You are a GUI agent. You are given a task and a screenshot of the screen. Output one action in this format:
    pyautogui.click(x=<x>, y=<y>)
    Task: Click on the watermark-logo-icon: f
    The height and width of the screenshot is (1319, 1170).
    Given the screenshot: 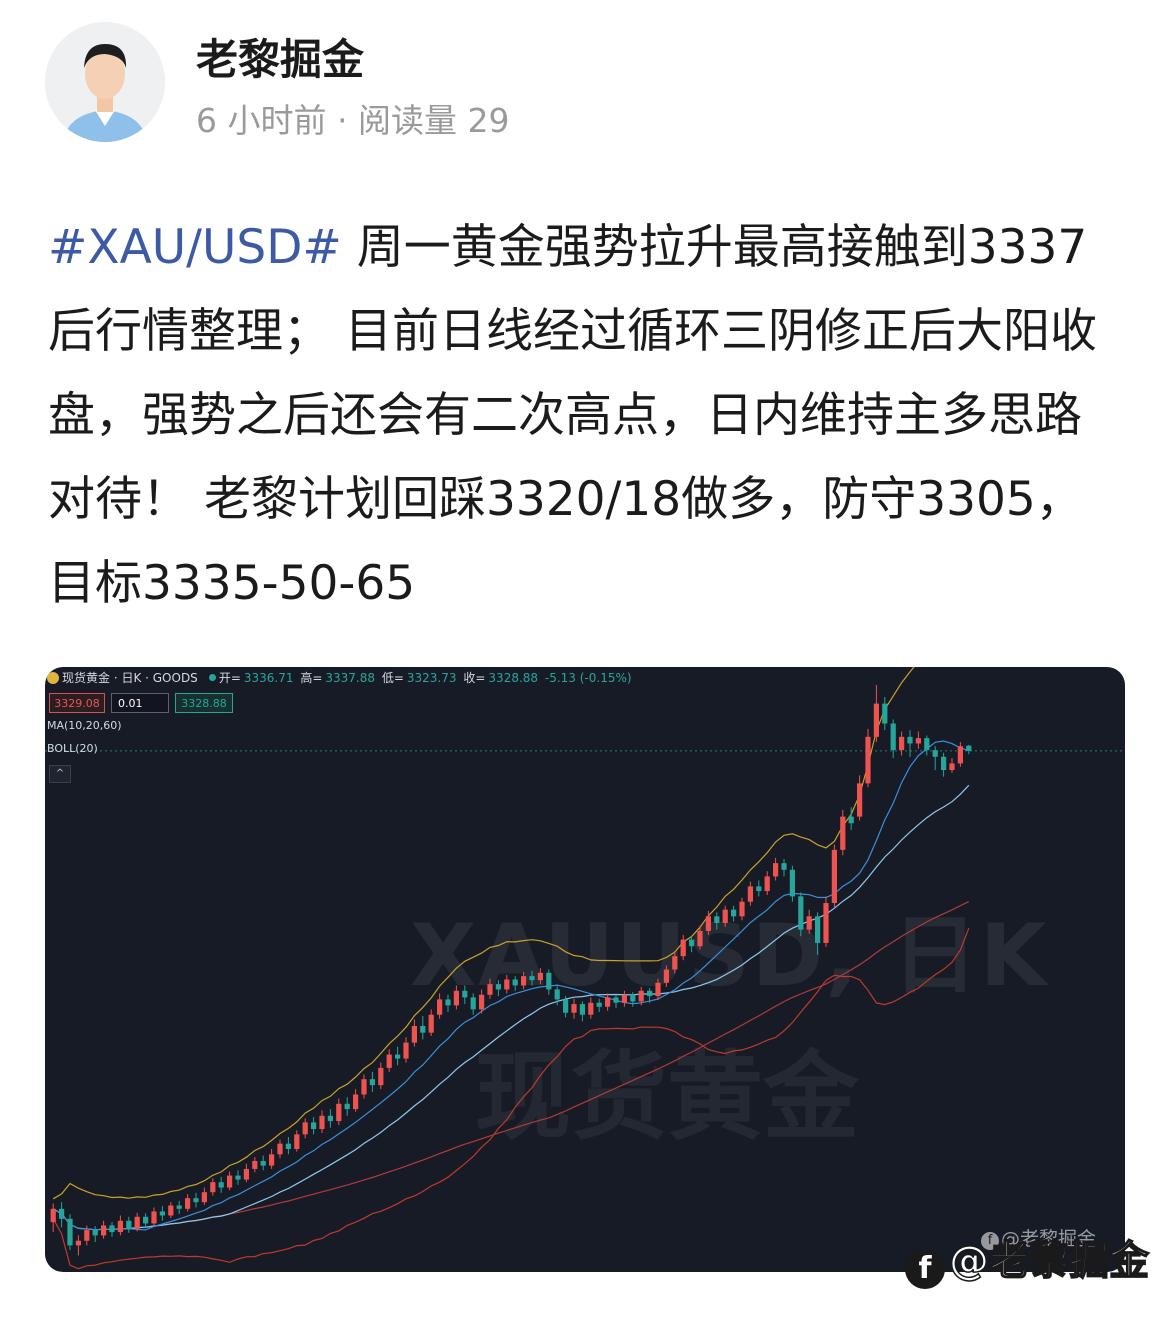 What is the action you would take?
    pyautogui.click(x=925, y=1269)
    